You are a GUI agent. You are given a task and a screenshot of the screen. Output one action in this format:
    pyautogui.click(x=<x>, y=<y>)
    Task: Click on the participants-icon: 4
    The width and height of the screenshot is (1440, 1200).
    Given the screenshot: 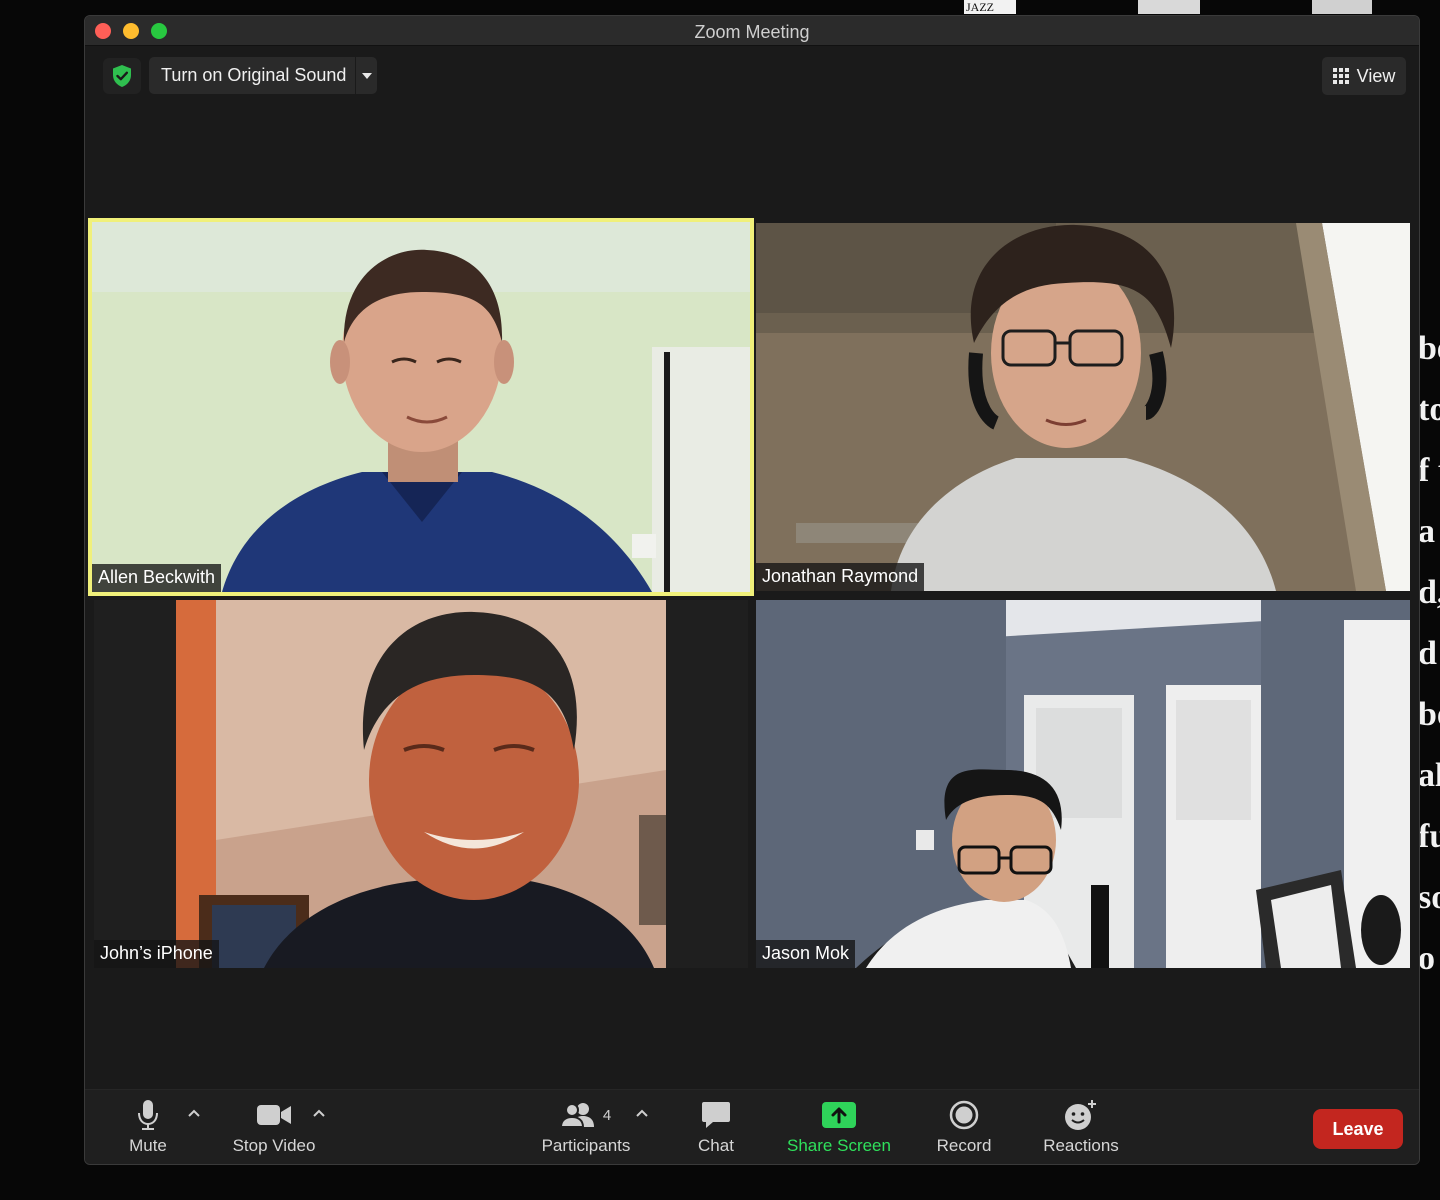 What is the action you would take?
    pyautogui.click(x=586, y=1115)
    